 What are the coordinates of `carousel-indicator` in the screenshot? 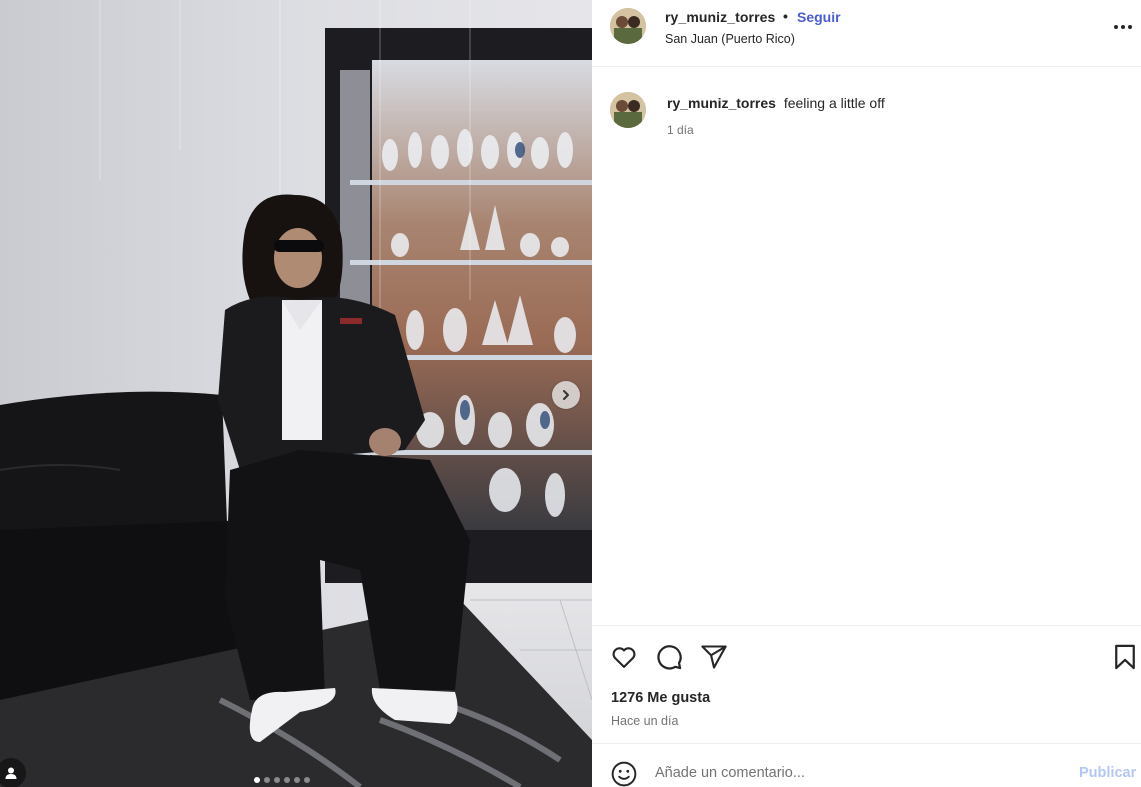 It's located at (282, 780).